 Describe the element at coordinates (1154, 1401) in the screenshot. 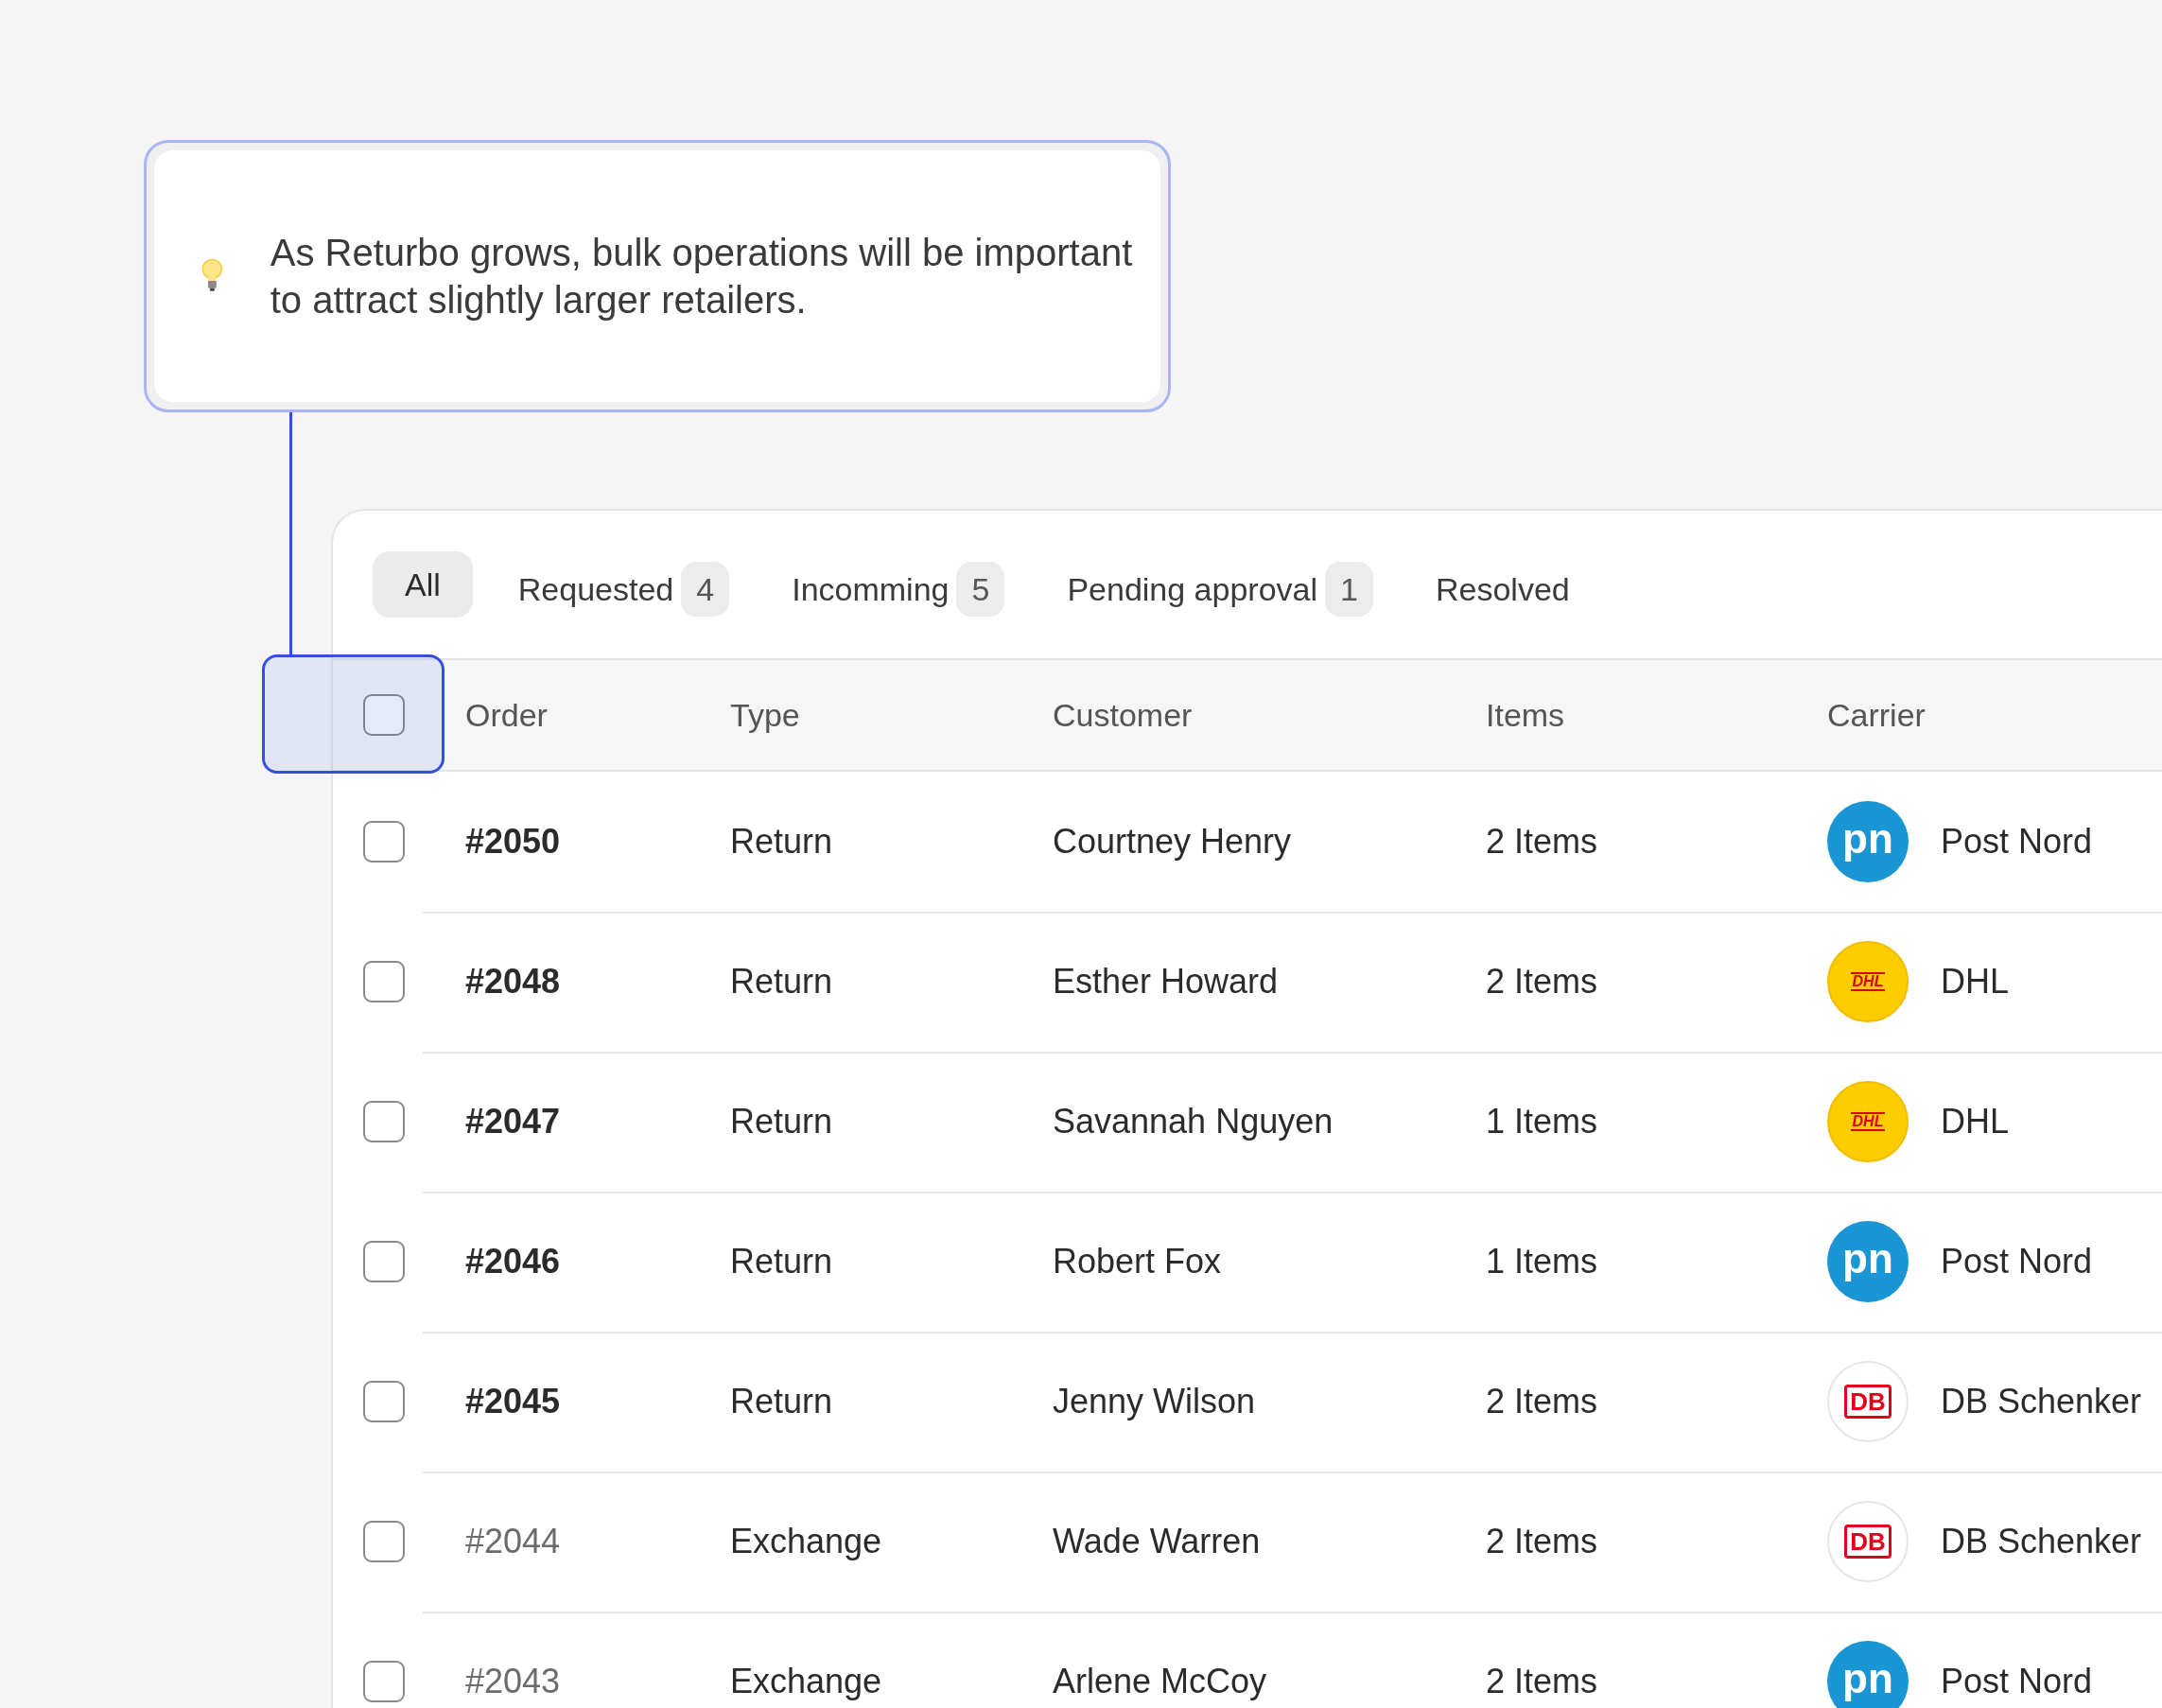

I see `table-cell-text: Jenny Wilson` at that location.